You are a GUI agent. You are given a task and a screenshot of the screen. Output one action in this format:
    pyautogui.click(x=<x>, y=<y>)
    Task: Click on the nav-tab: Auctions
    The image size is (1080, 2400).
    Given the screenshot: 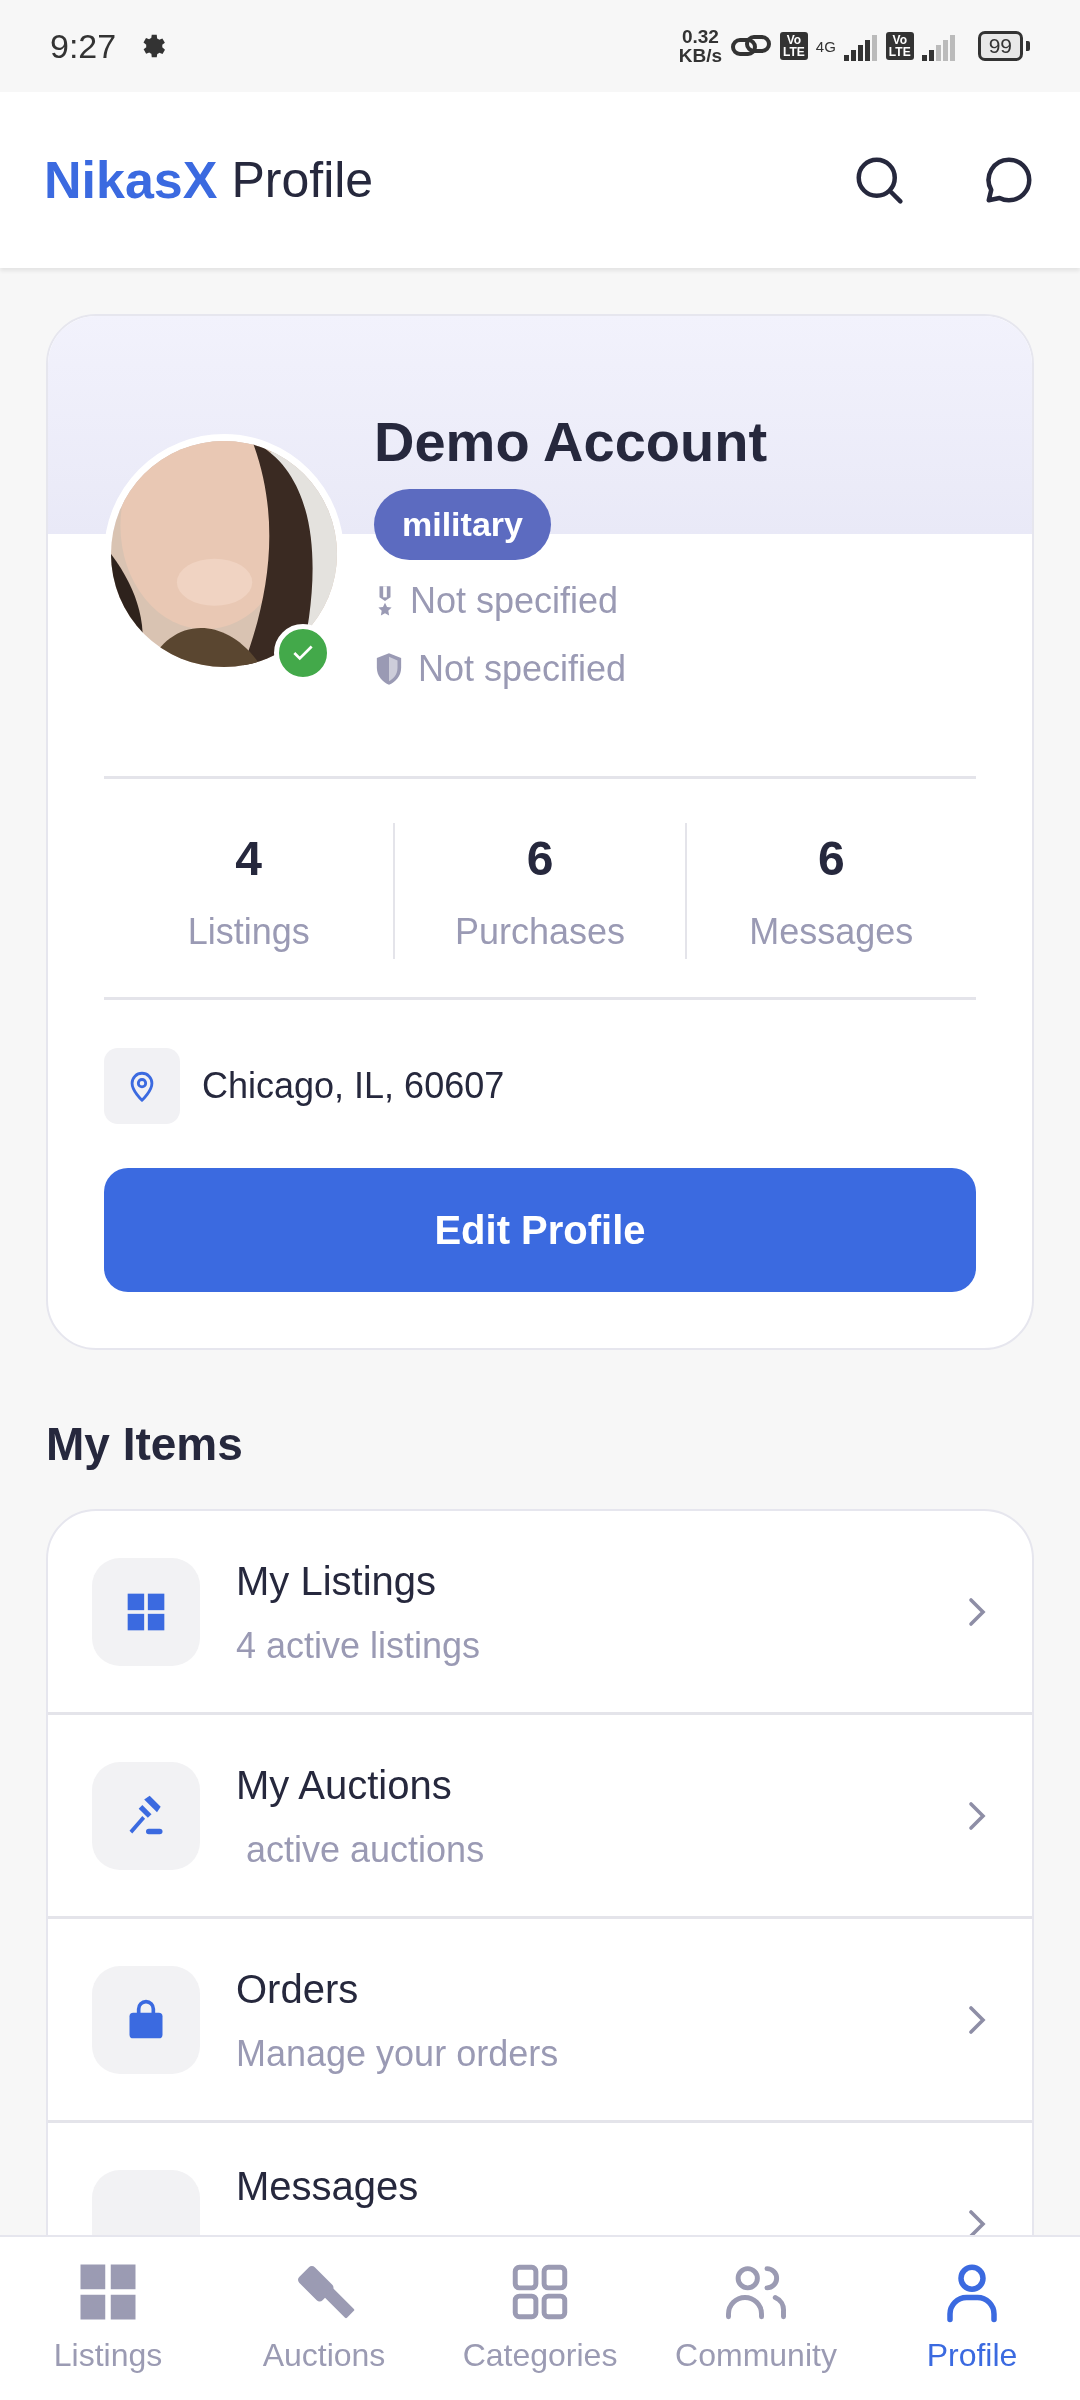 What is the action you would take?
    pyautogui.click(x=324, y=2318)
    